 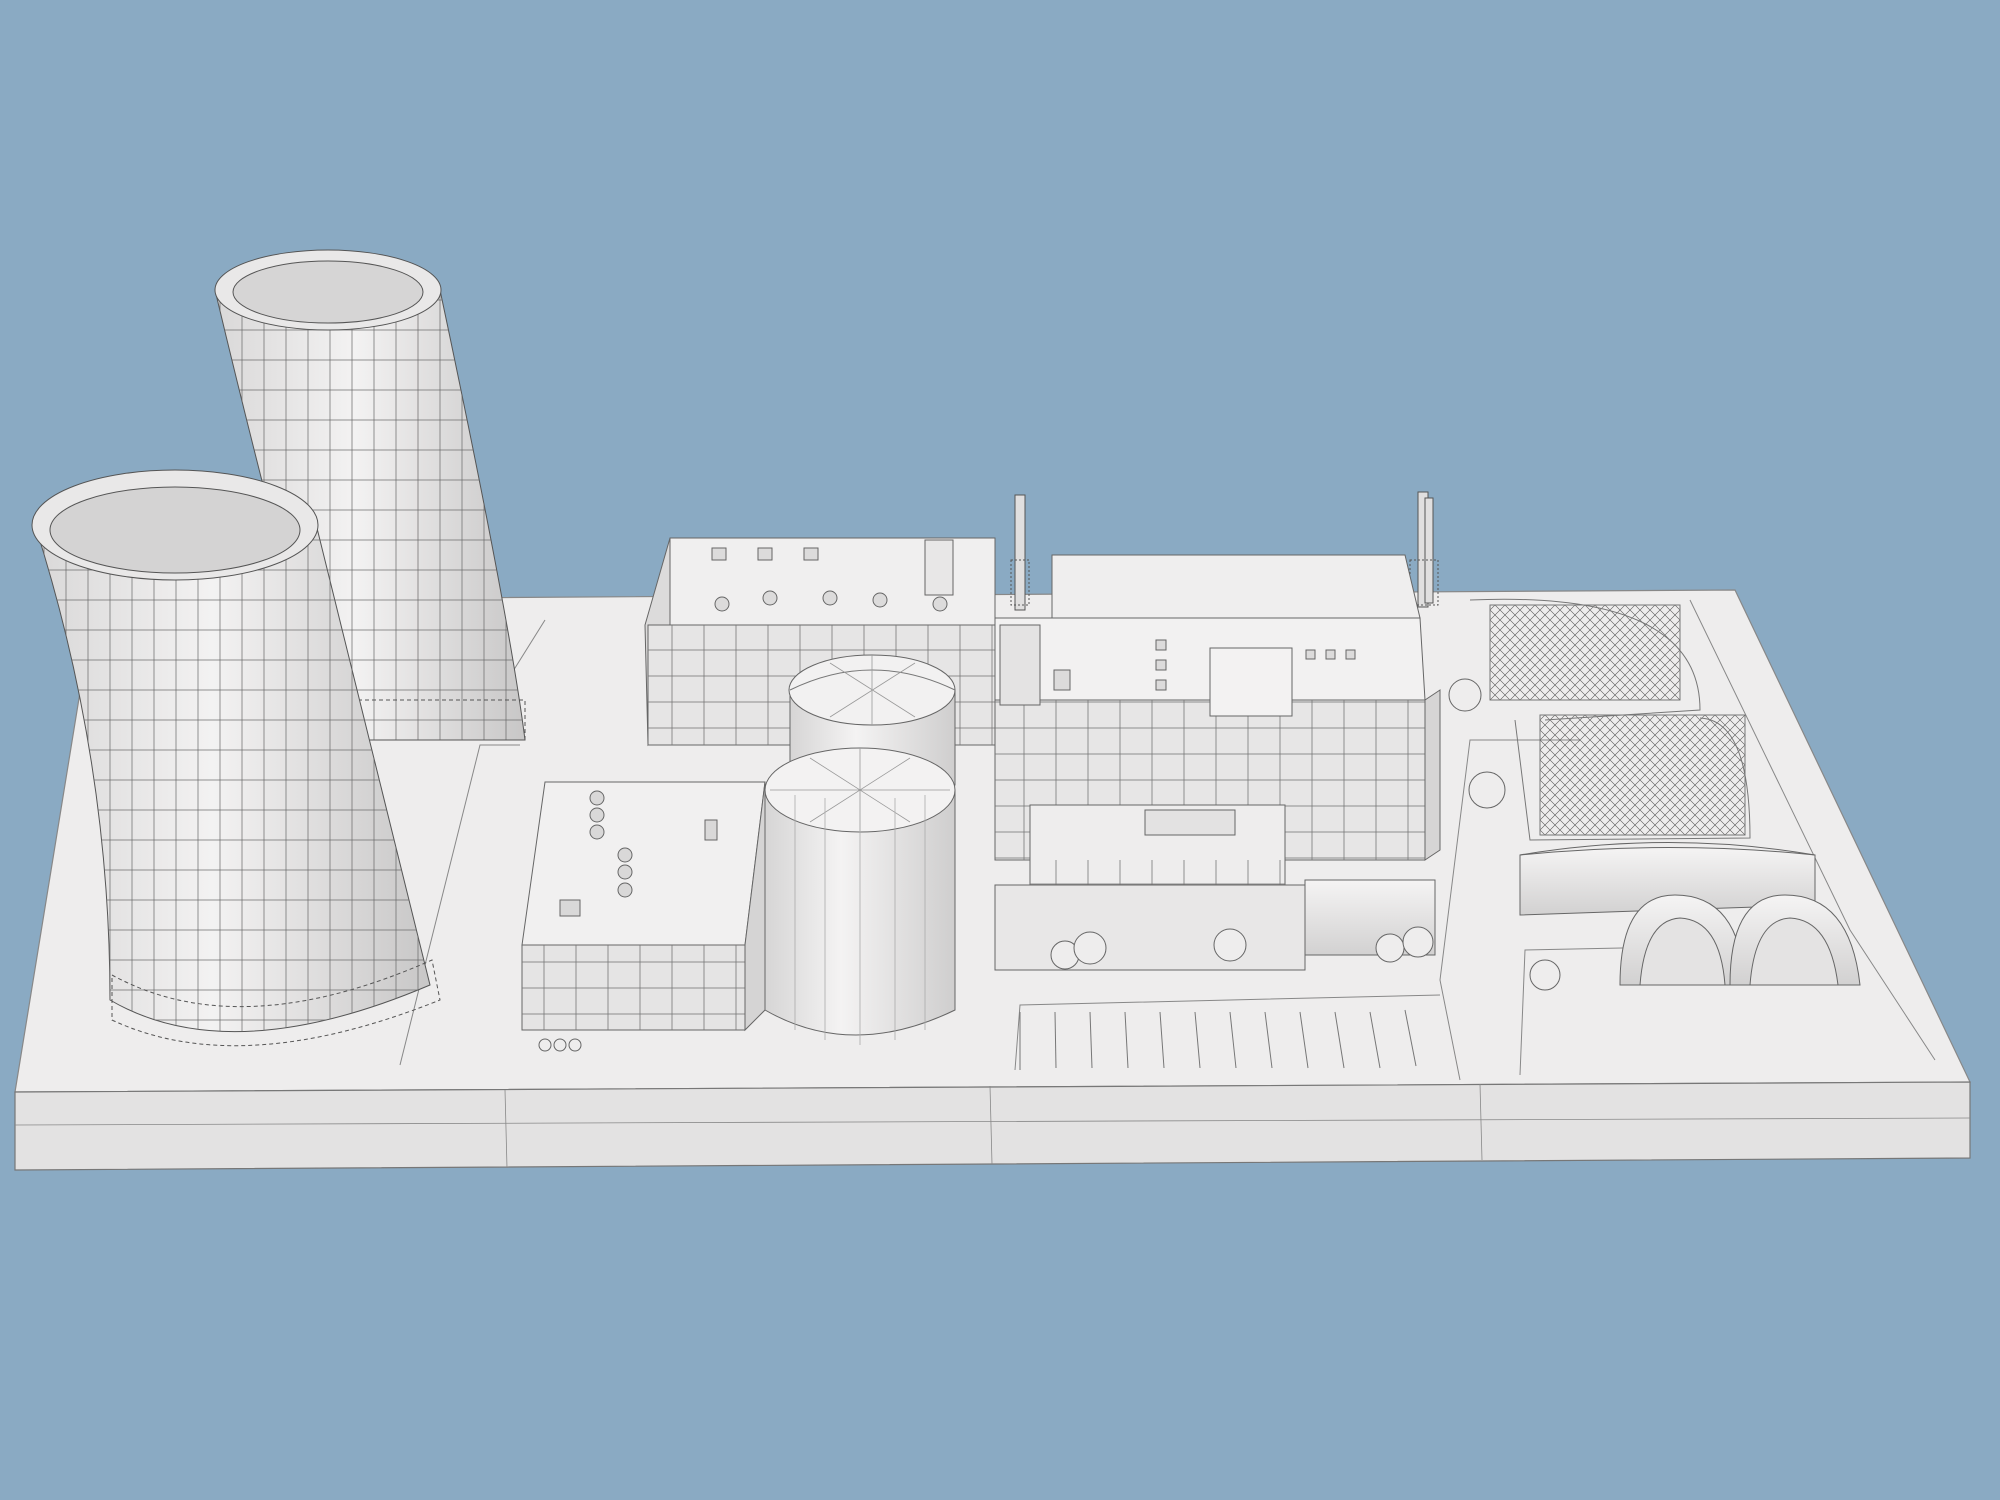 What do you see at coordinates (860, 896) in the screenshot?
I see `reactor-containment-dome` at bounding box center [860, 896].